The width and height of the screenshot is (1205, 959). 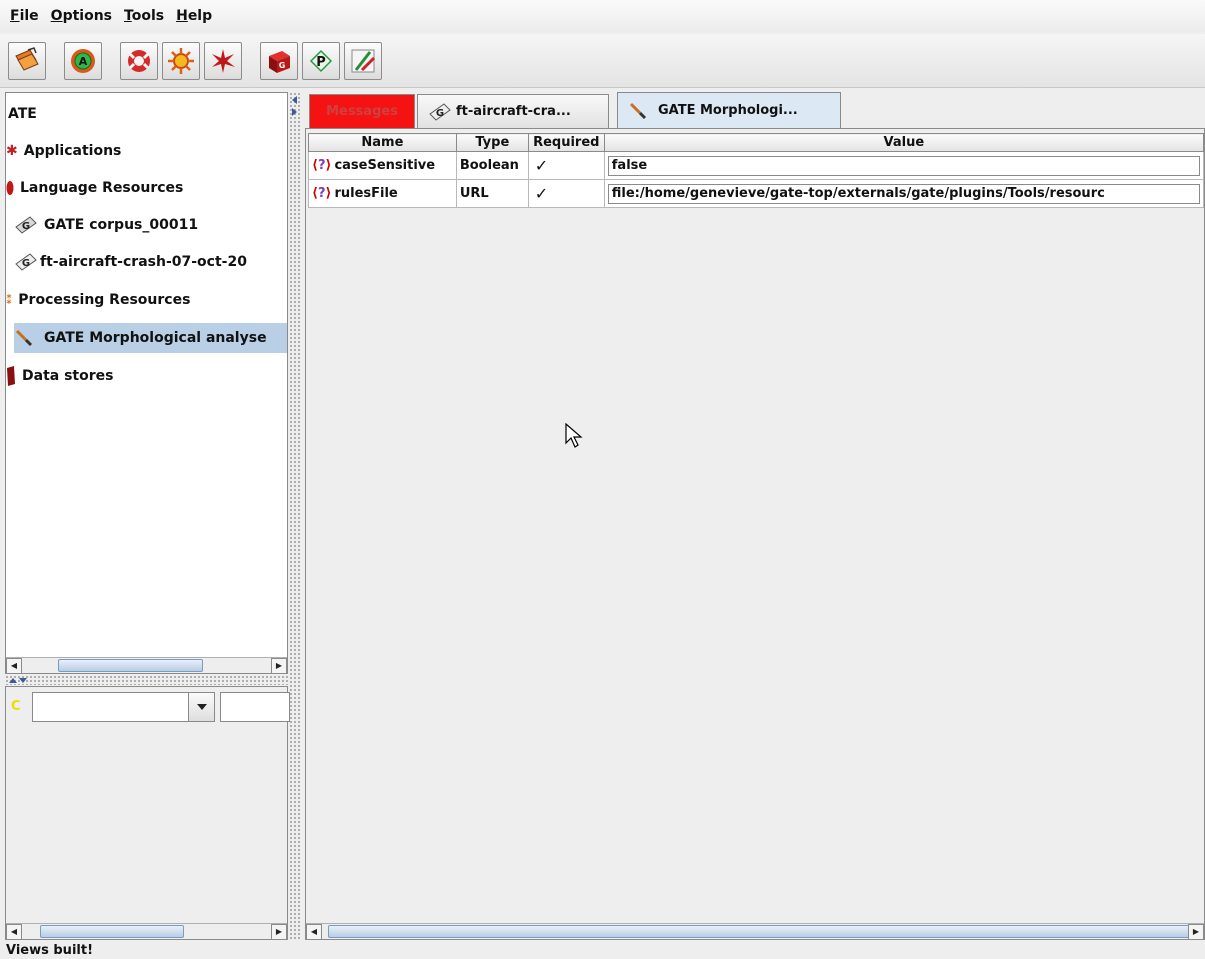 What do you see at coordinates (903, 142) in the screenshot?
I see `column-header-value: Value` at bounding box center [903, 142].